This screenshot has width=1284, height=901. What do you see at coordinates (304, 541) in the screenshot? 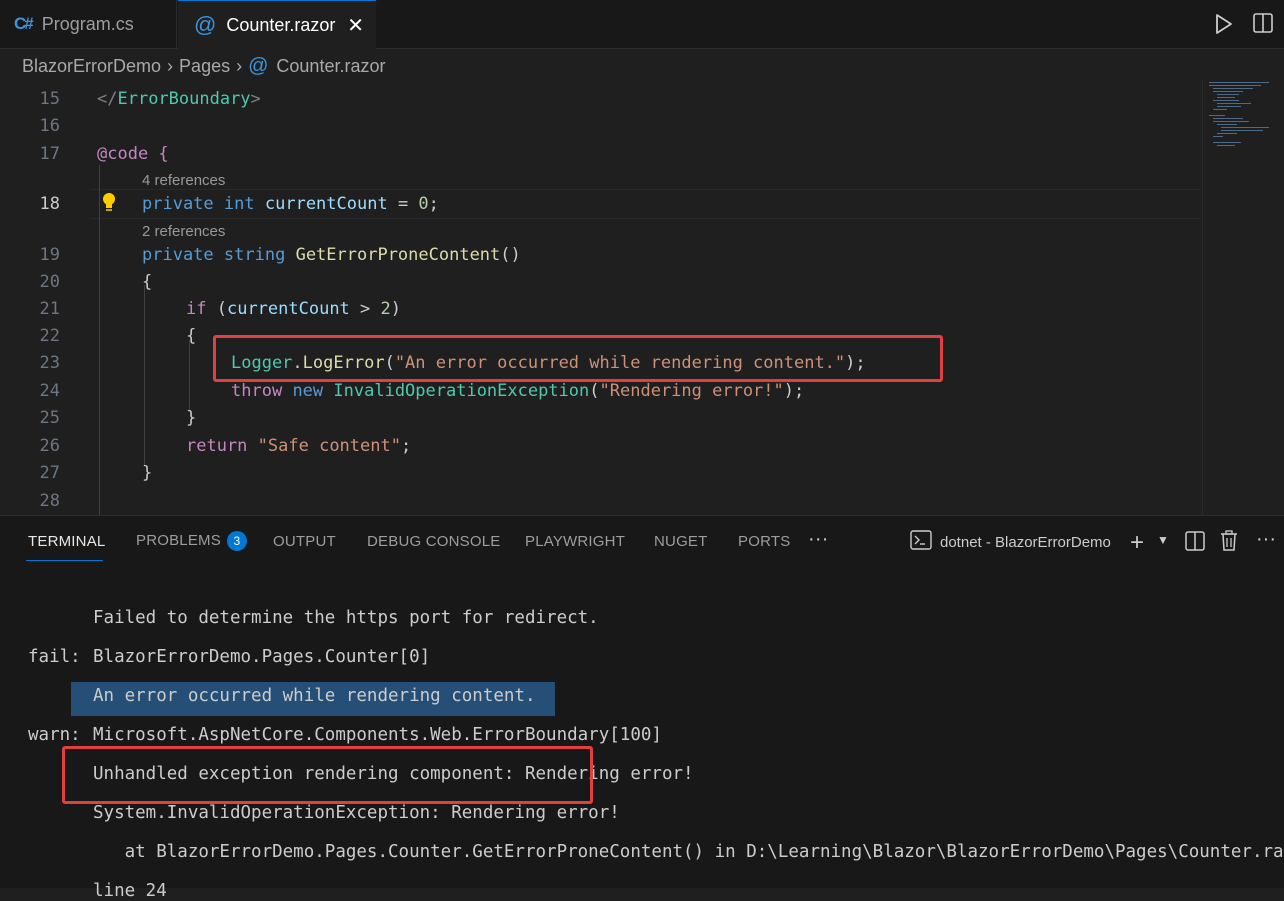
I see `tab-output: OUTPUT` at bounding box center [304, 541].